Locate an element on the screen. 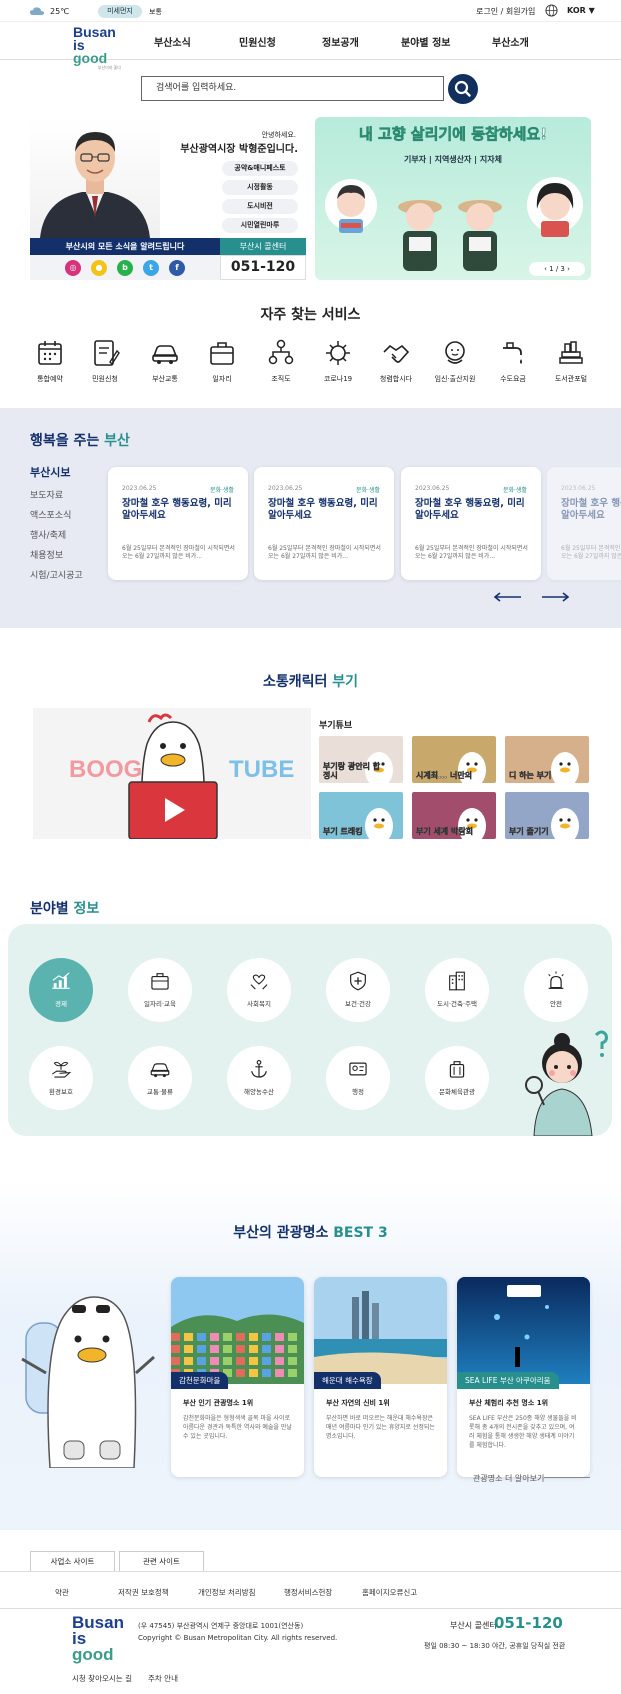  books-icon is located at coordinates (571, 352).